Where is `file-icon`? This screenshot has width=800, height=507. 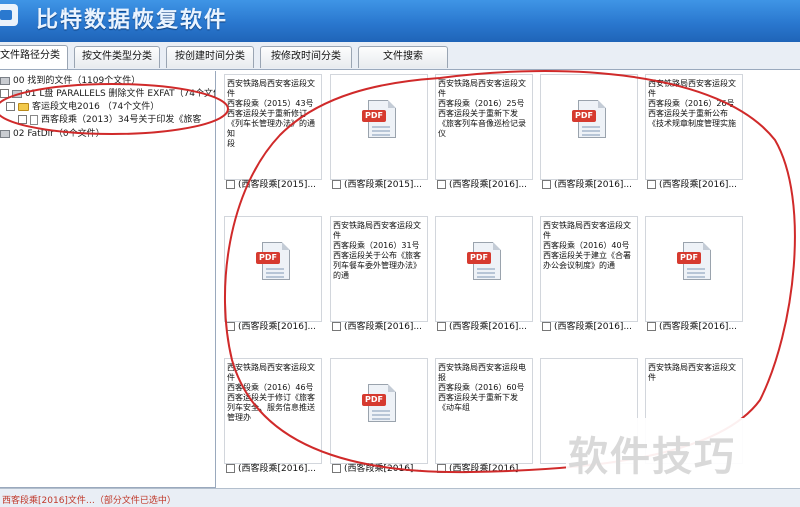
file-icon is located at coordinates (34, 119).